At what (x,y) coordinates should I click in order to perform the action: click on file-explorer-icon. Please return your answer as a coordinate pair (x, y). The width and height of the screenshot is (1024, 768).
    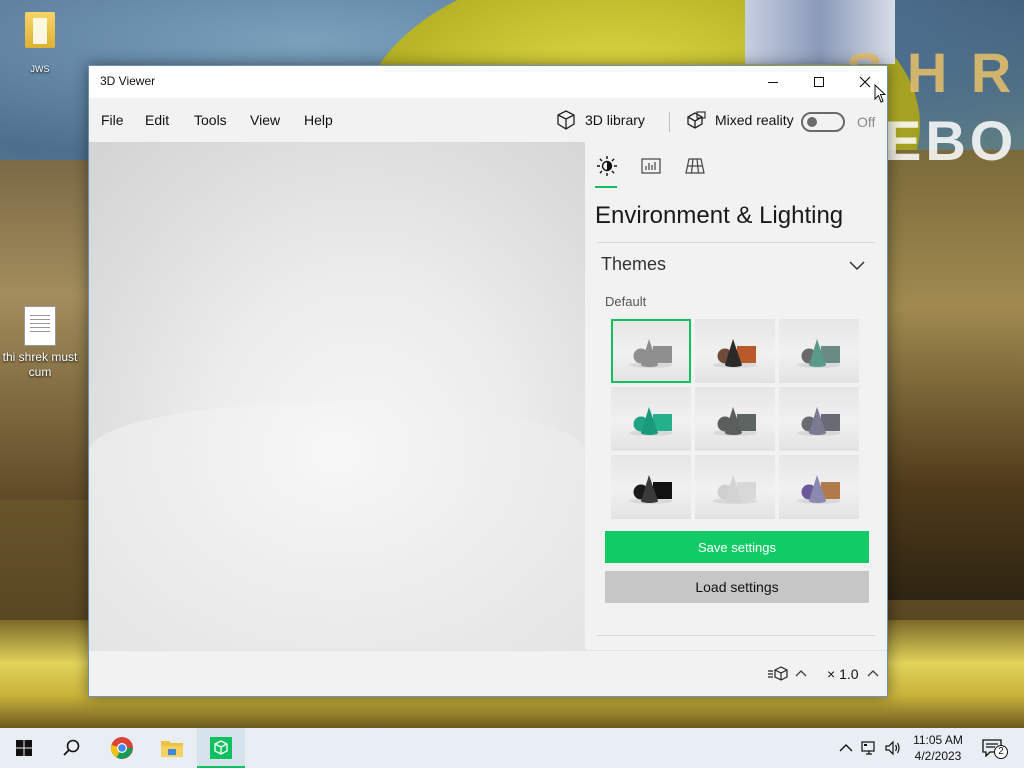
    Looking at the image, I should click on (172, 749).